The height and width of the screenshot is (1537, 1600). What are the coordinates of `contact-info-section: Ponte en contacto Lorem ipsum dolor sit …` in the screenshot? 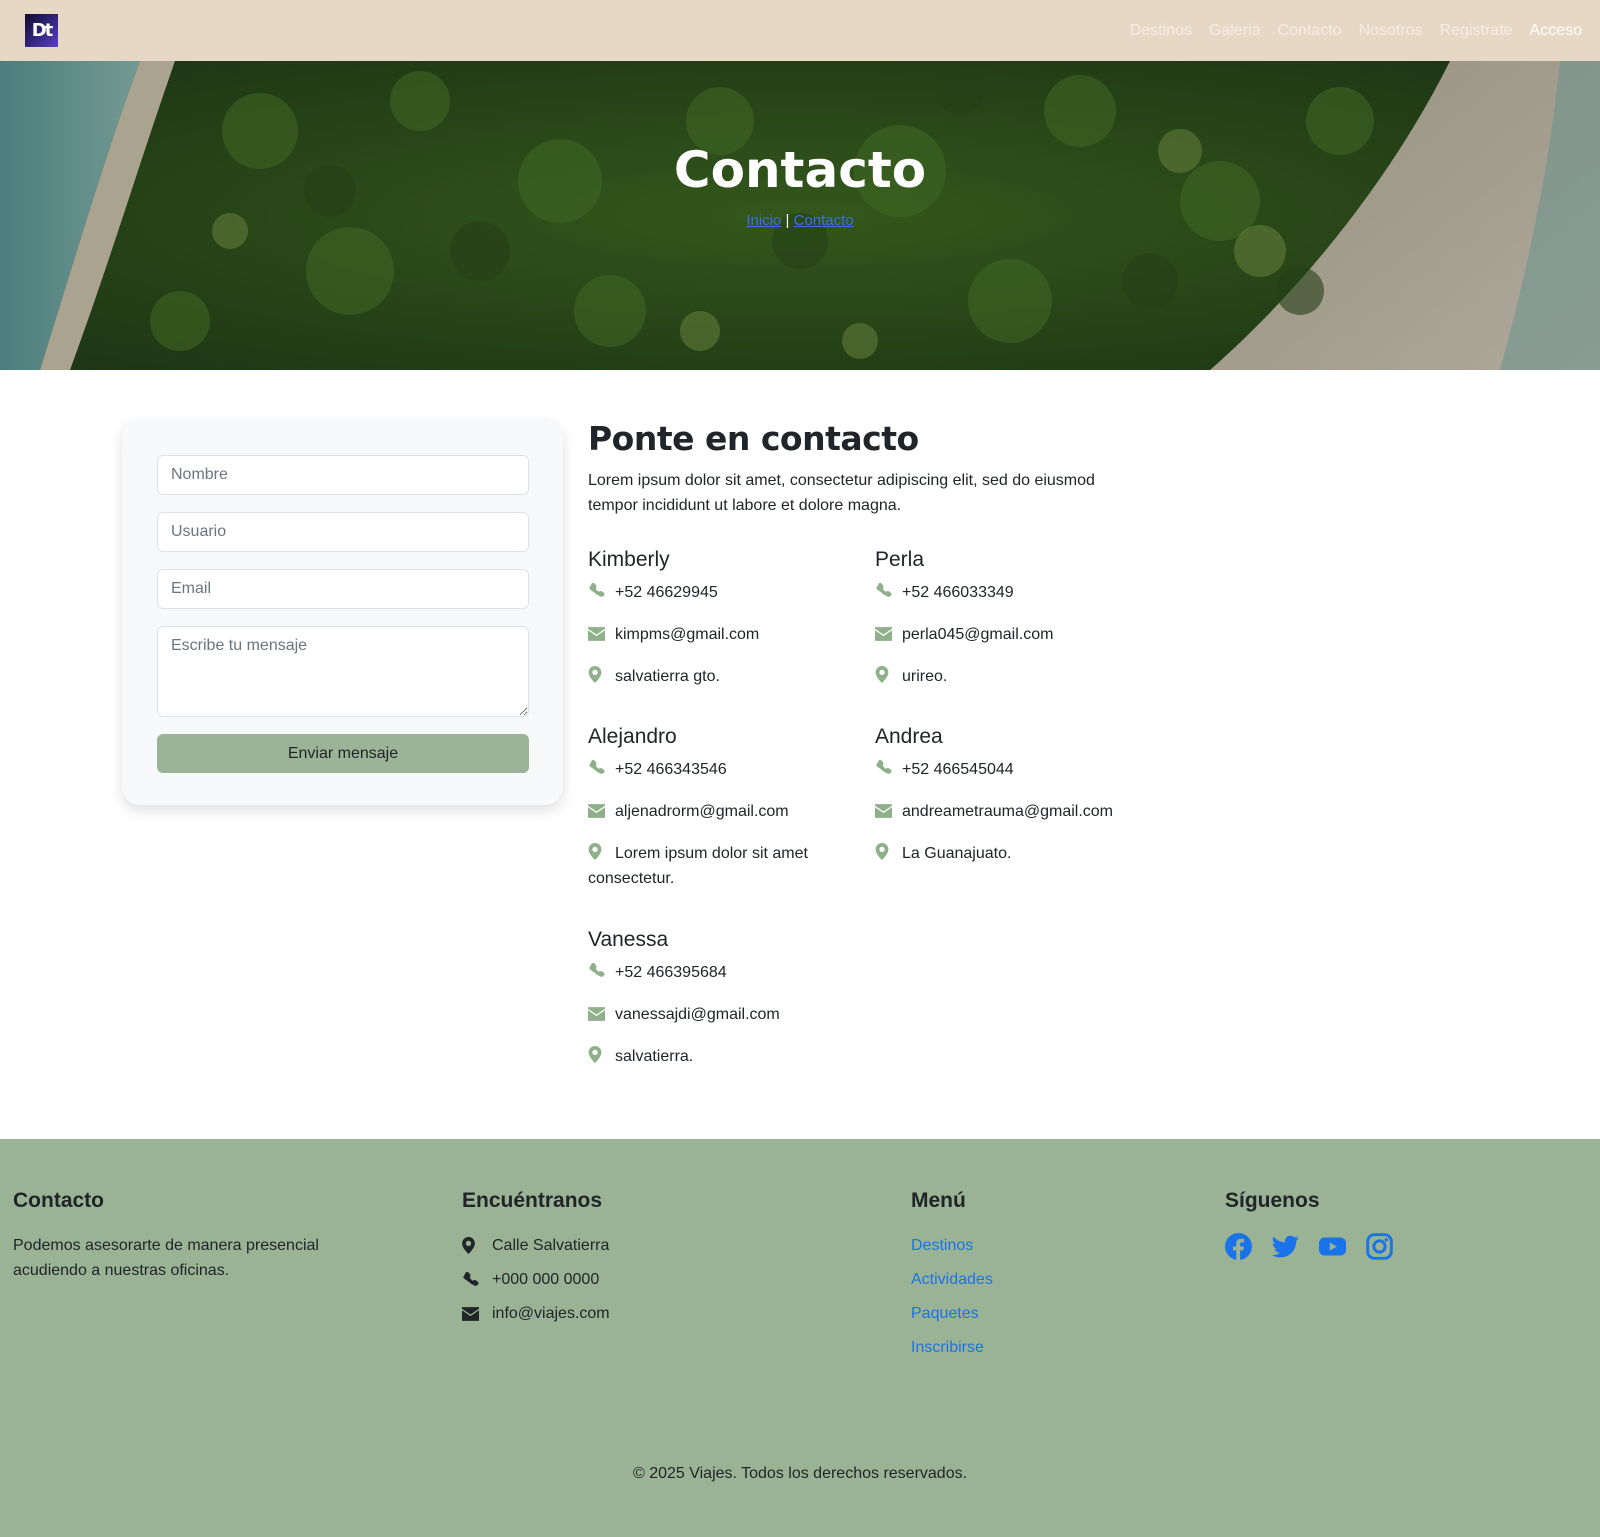 It's located at (868, 742).